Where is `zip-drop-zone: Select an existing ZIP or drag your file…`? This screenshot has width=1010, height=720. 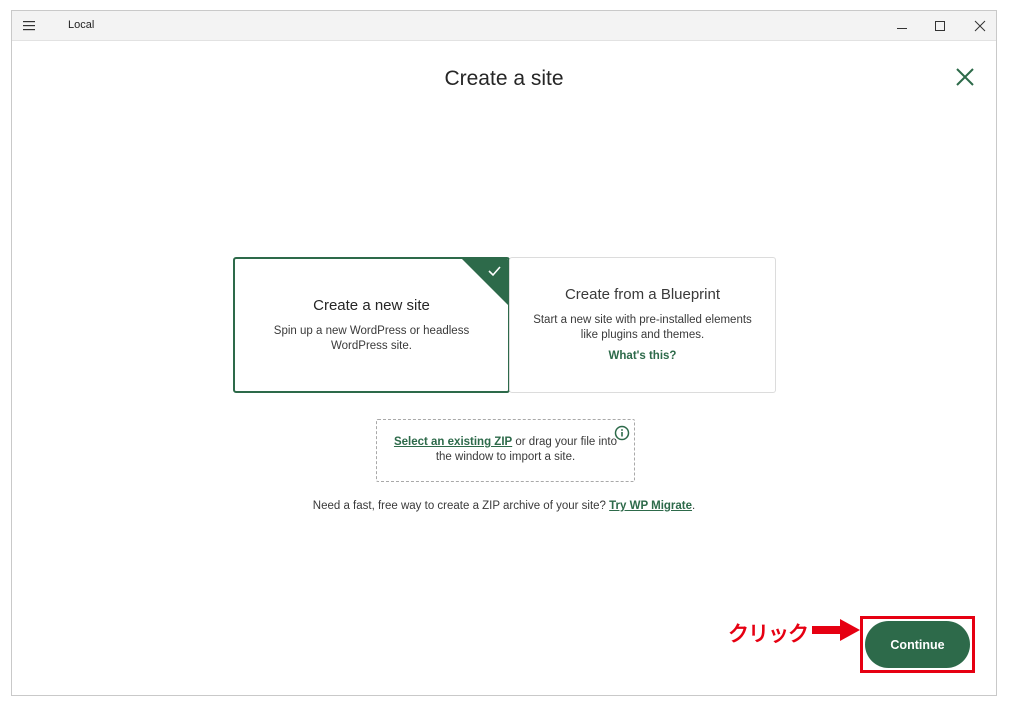 zip-drop-zone: Select an existing ZIP or drag your file… is located at coordinates (505, 450).